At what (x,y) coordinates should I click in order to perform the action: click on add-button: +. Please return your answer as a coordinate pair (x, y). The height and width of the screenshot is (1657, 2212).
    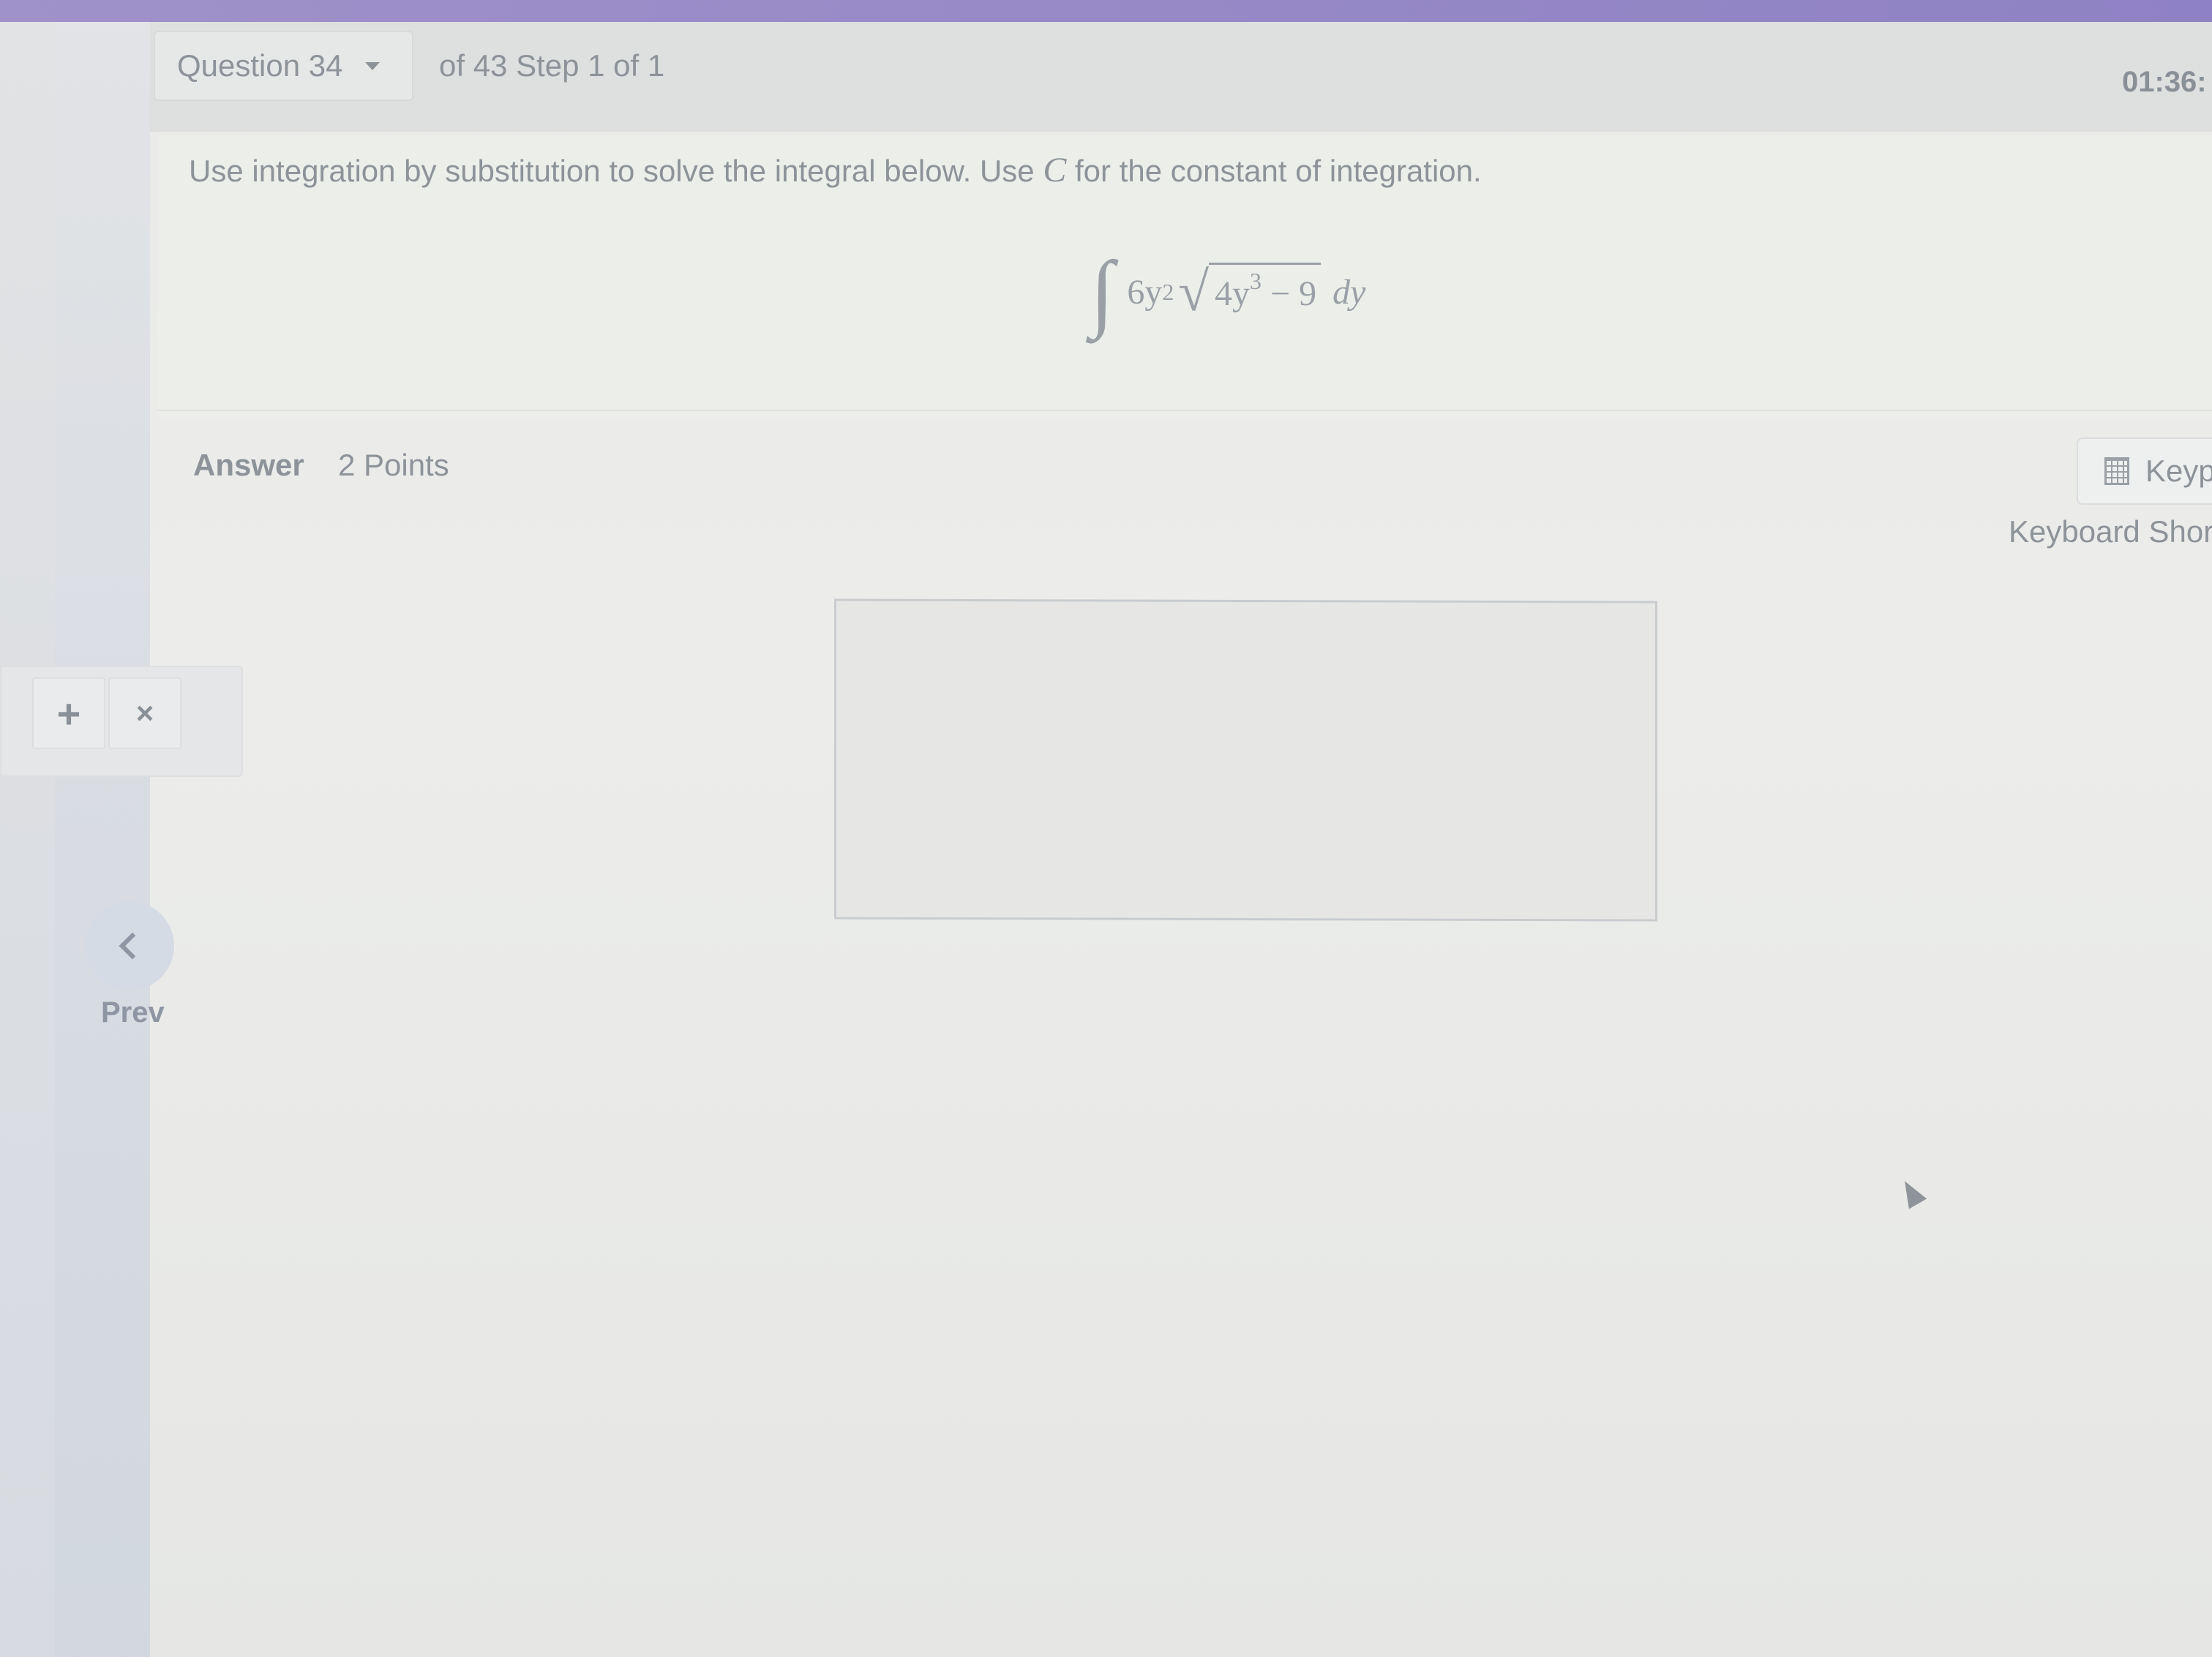
    Looking at the image, I should click on (68, 713).